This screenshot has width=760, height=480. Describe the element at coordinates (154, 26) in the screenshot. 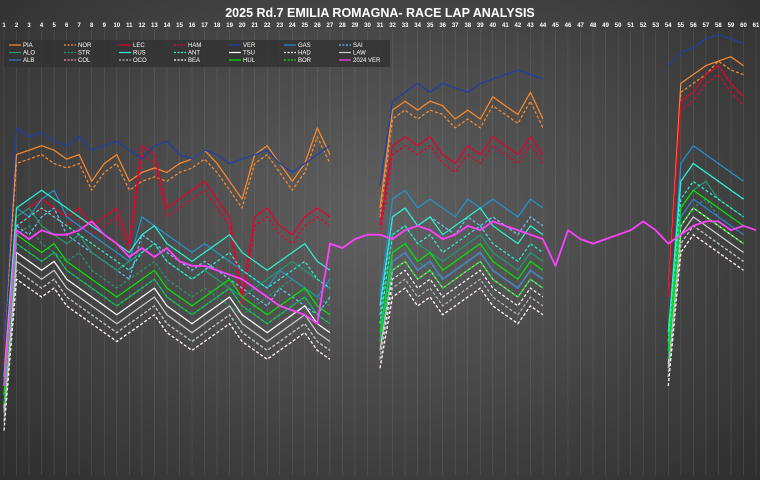

I see `x-tick-label: 13` at that location.